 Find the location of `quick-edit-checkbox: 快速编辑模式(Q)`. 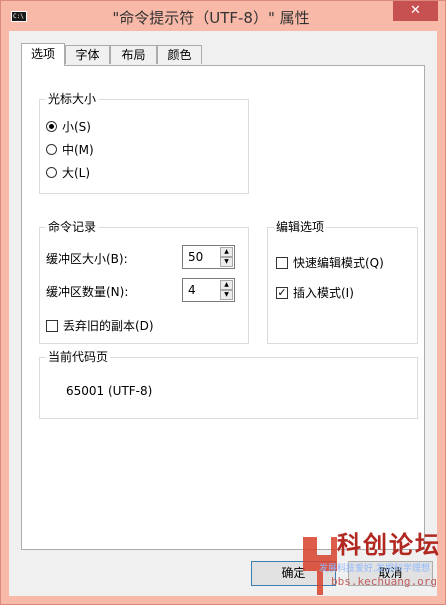

quick-edit-checkbox: 快速编辑模式(Q) is located at coordinates (330, 262).